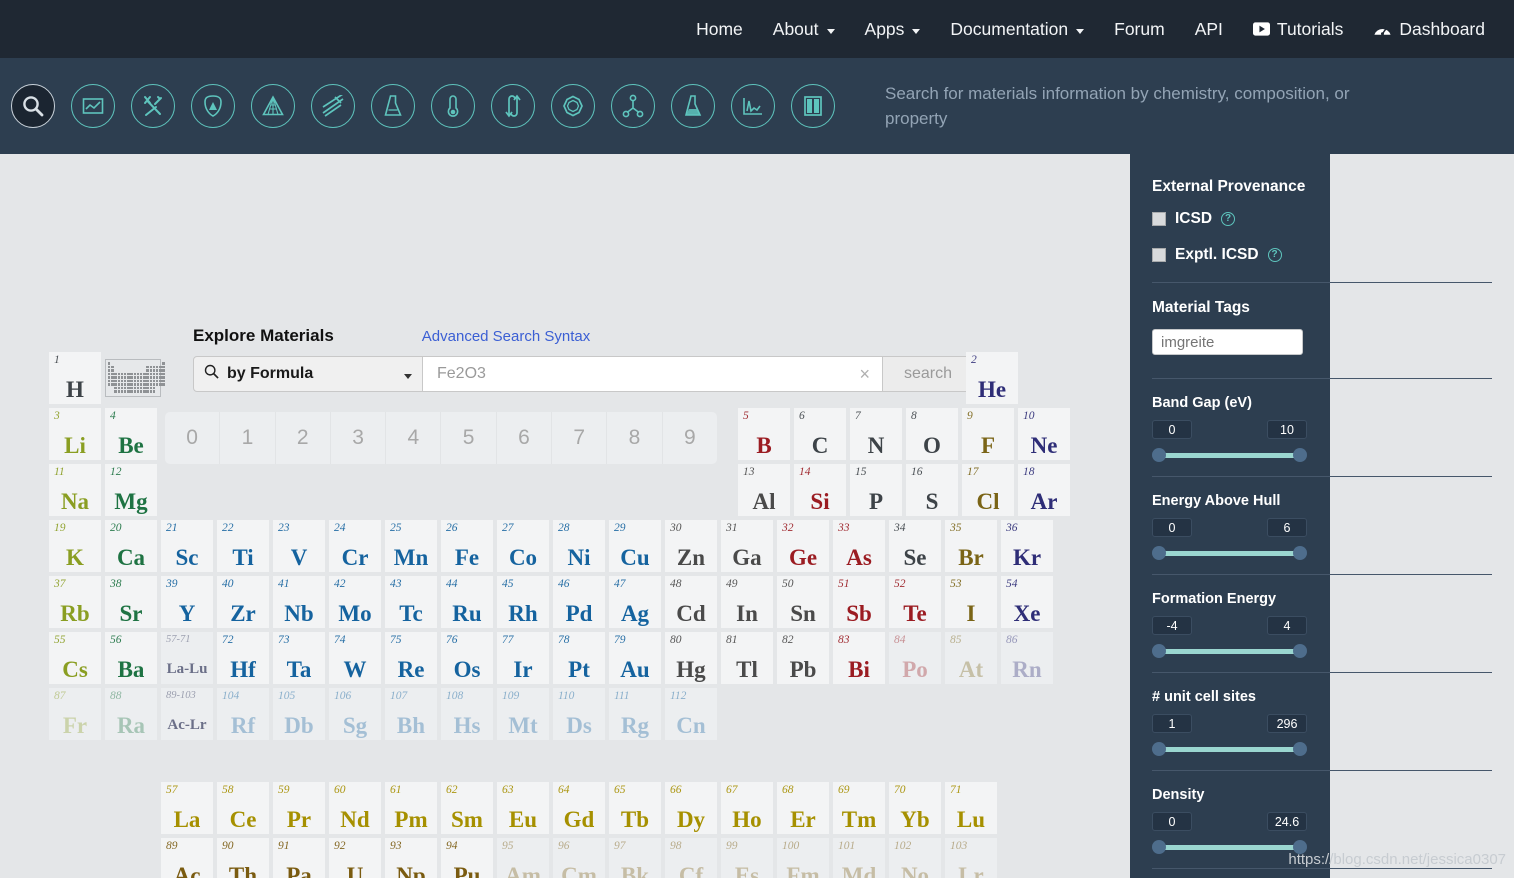 The width and height of the screenshot is (1514, 878). I want to click on element-Pm: 61 Pm, so click(411, 808).